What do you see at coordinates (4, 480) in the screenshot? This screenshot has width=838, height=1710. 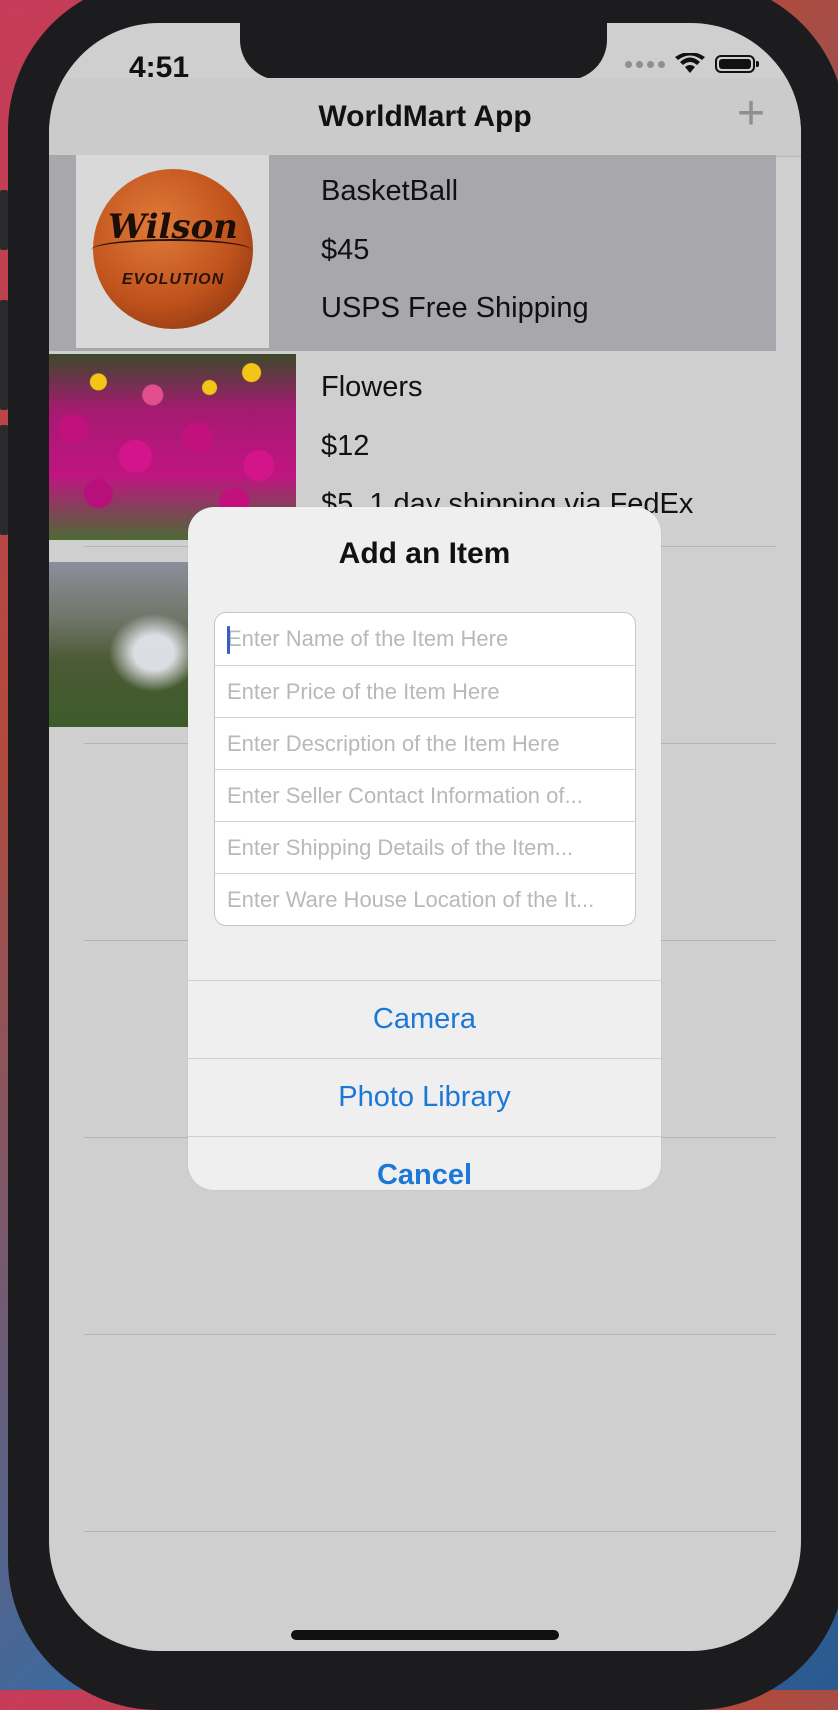 I see `volume-down-button` at bounding box center [4, 480].